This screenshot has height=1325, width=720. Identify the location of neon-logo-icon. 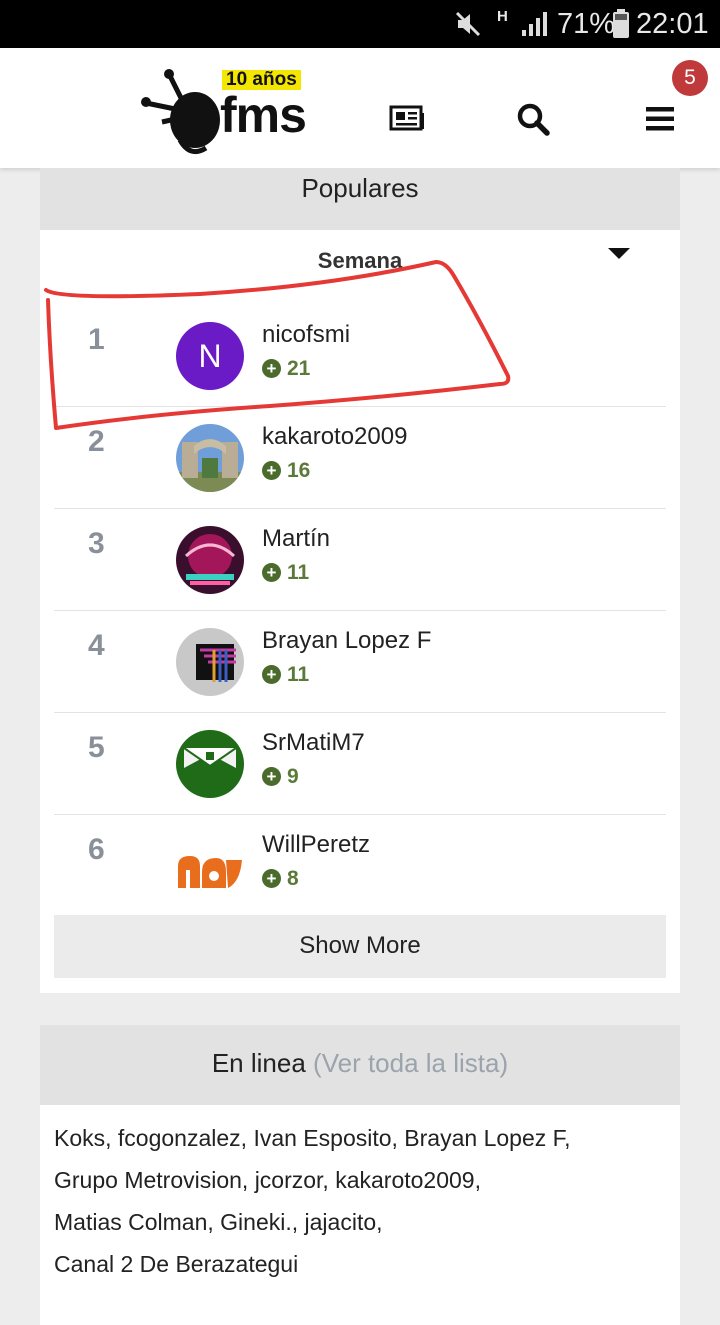
(210, 560).